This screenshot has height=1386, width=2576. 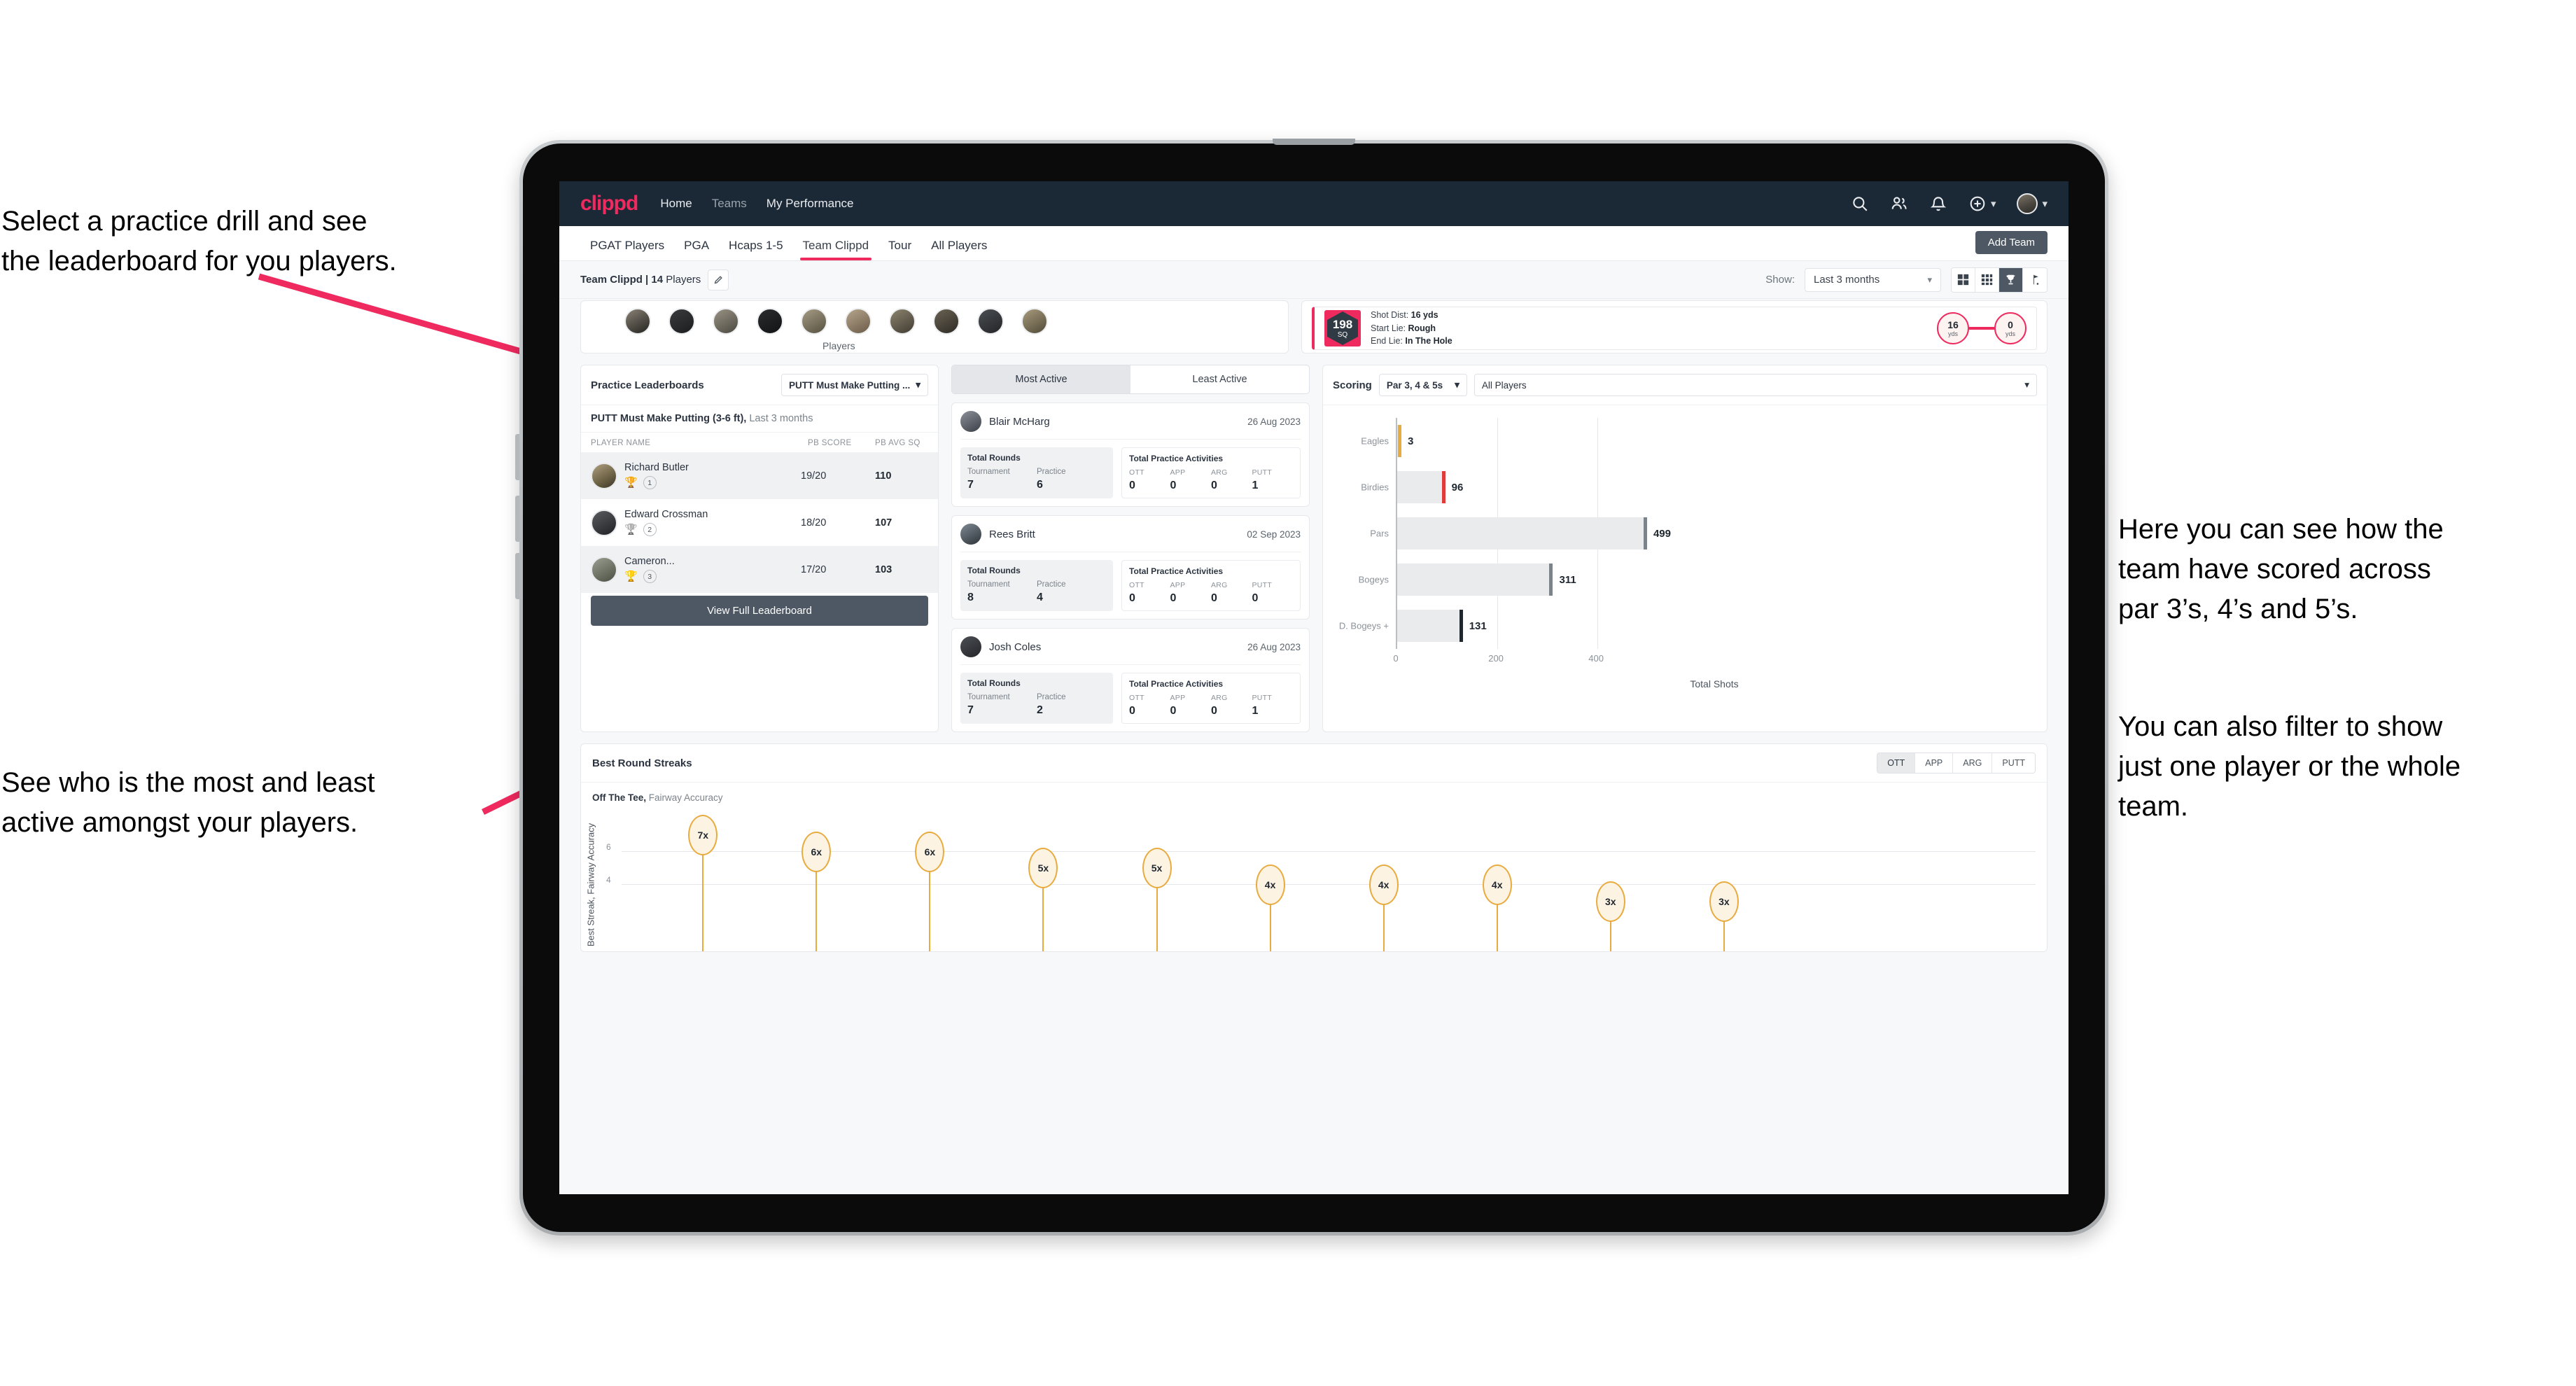 I want to click on practice-value: 2, so click(x=1040, y=710).